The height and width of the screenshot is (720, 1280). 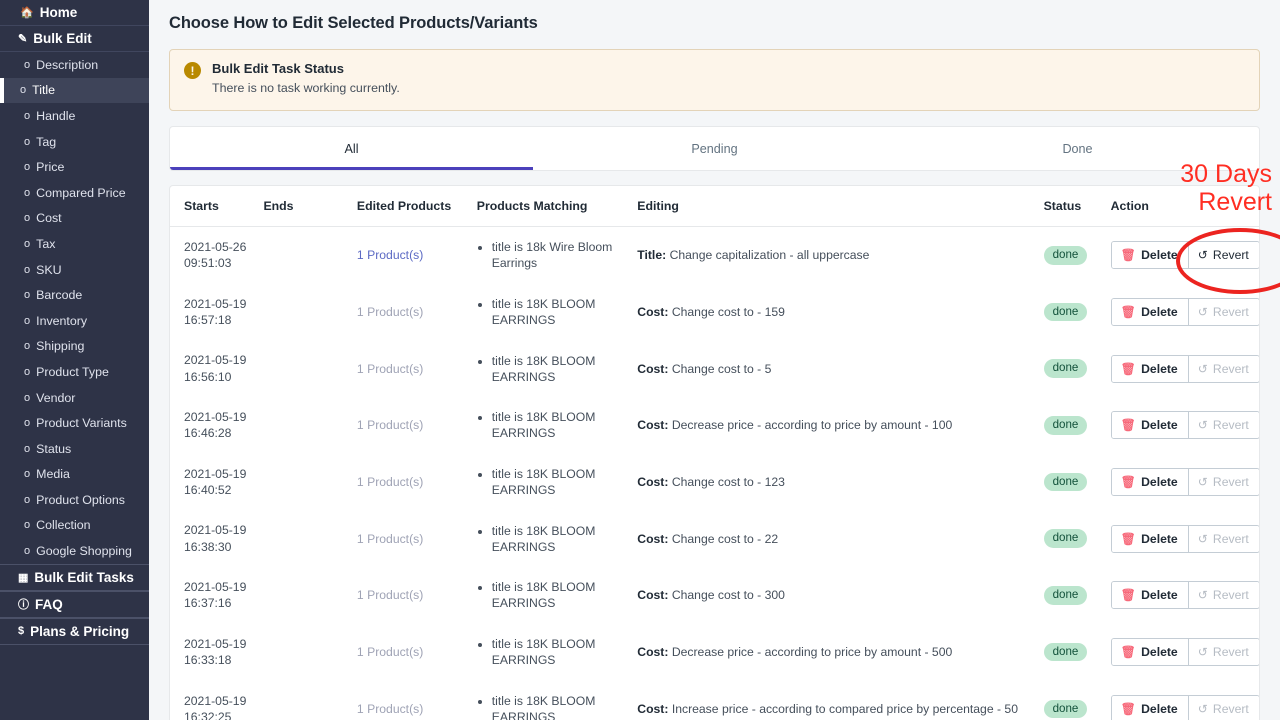 I want to click on editing-description: Change capitalization - all uppercase, so click(x=769, y=255).